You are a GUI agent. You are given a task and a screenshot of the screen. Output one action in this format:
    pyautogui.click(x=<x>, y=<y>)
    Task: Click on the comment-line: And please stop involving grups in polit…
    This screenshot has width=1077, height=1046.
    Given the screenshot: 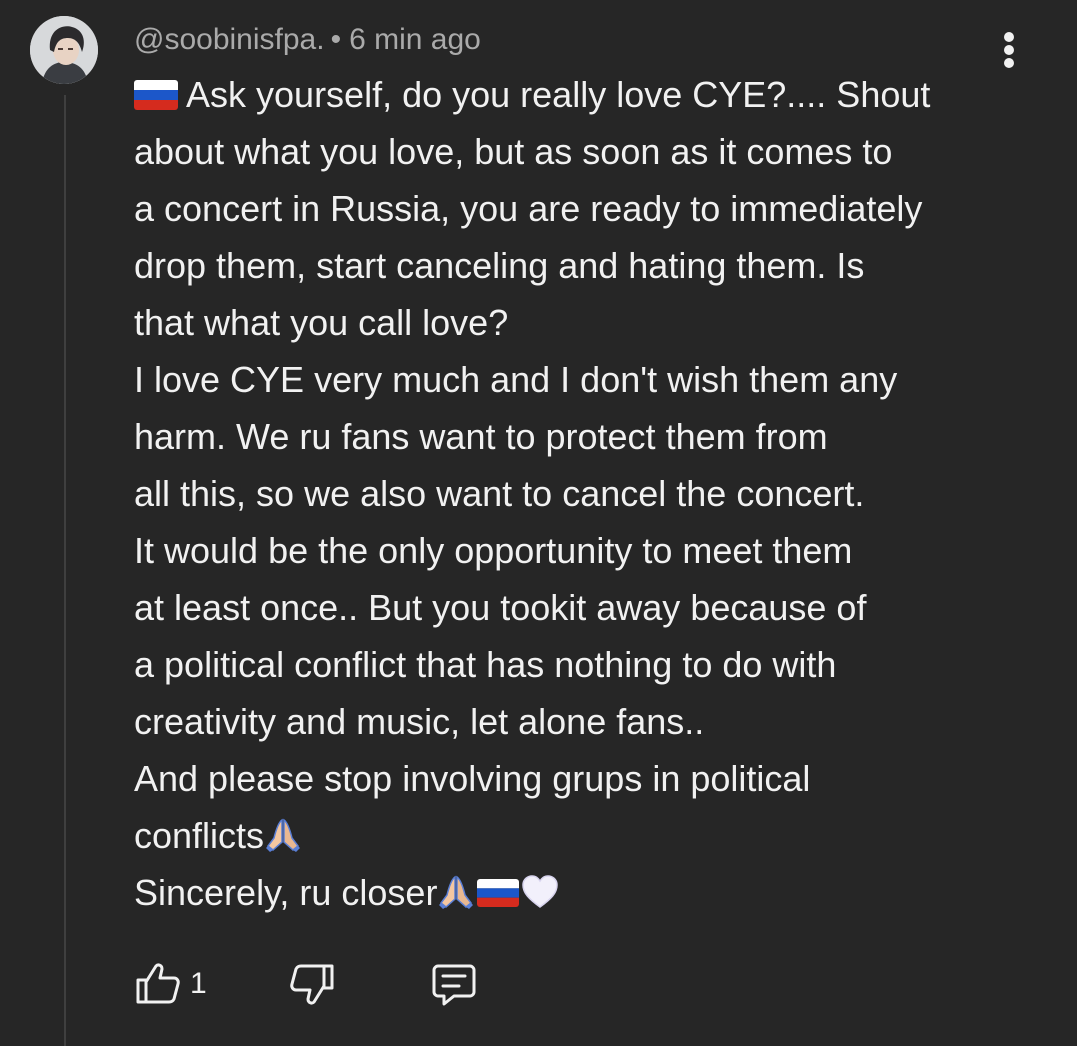 What is the action you would take?
    pyautogui.click(x=472, y=778)
    